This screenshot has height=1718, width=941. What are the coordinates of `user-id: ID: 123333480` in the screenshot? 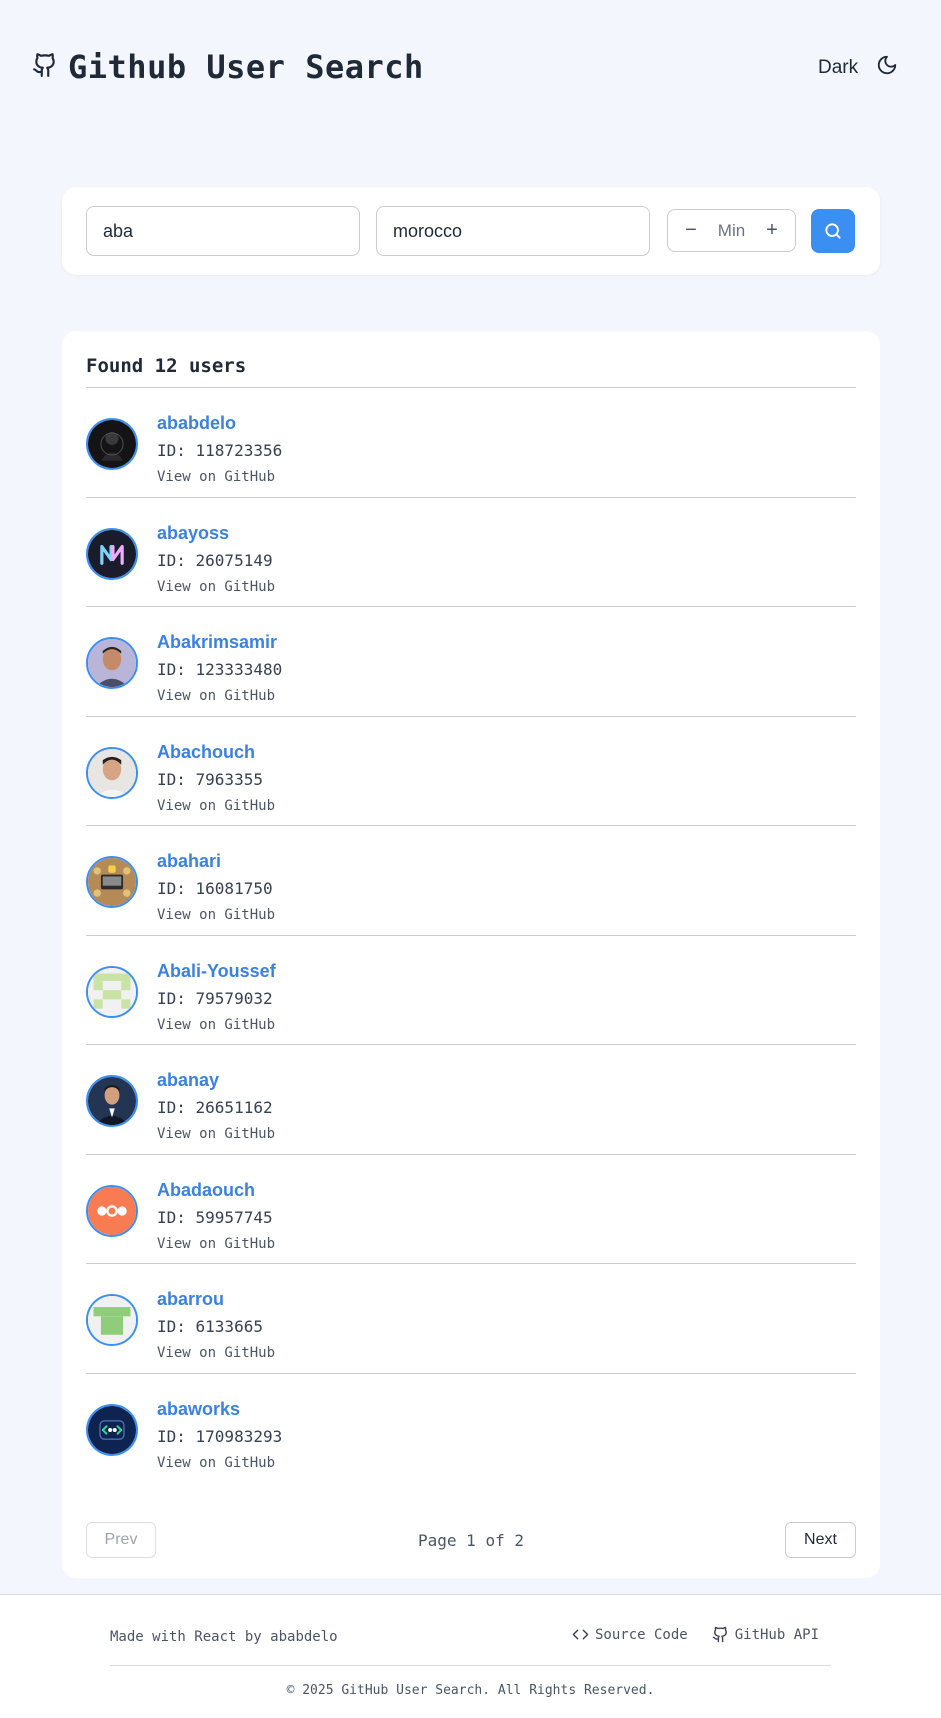 It's located at (220, 669).